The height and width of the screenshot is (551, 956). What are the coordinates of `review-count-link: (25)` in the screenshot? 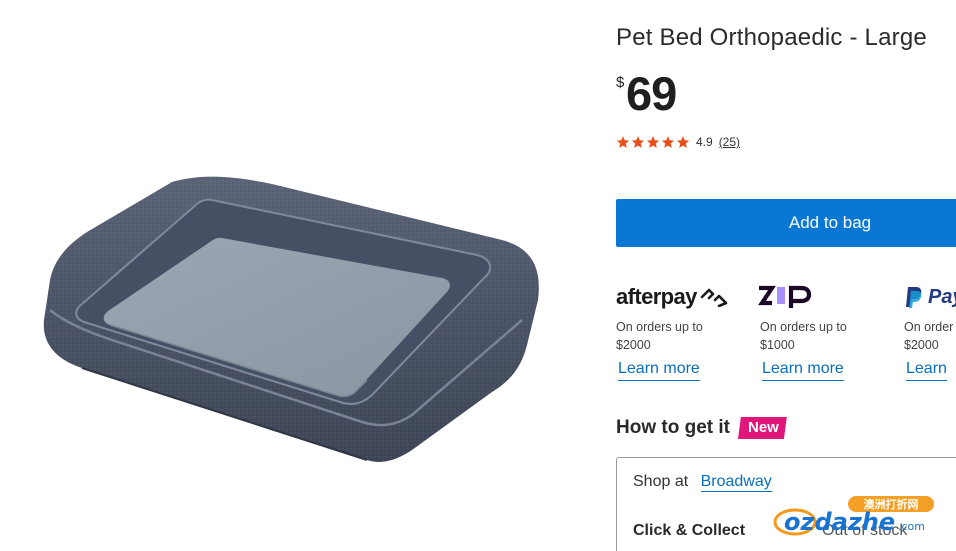 It's located at (729, 142).